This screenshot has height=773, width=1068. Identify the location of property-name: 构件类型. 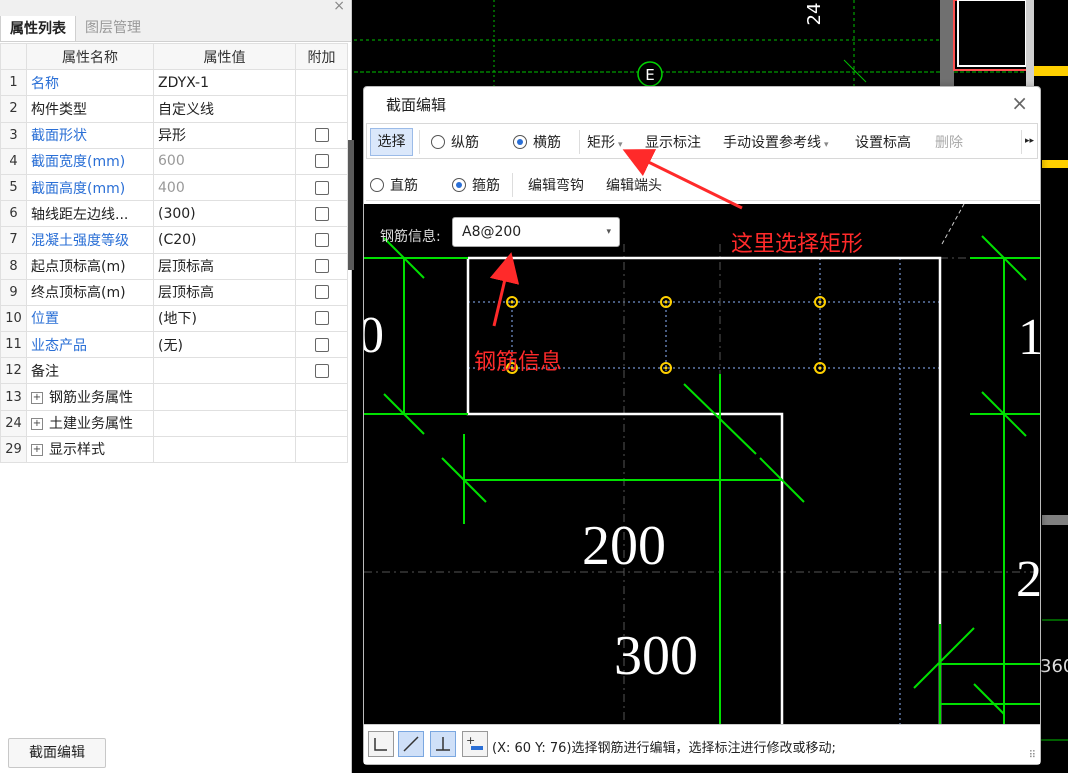
(90, 109).